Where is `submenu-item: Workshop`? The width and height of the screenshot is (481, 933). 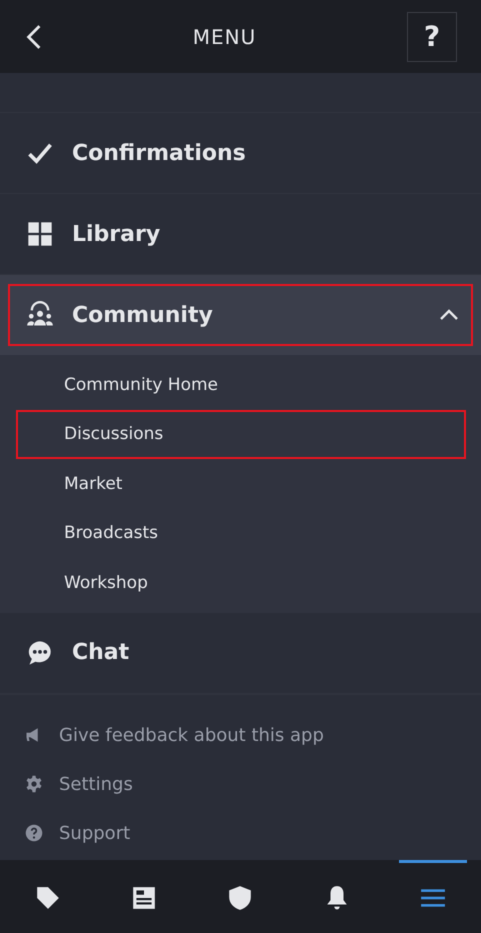
submenu-item: Workshop is located at coordinates (240, 583).